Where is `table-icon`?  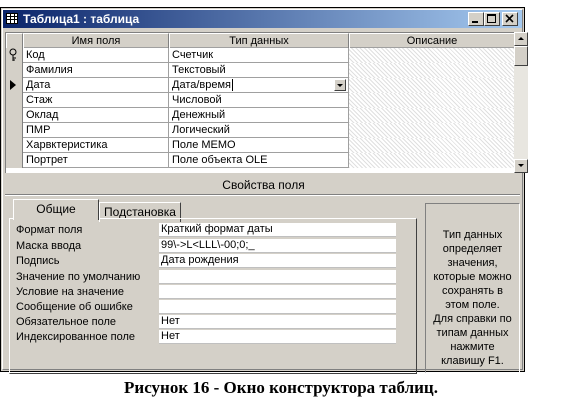
table-icon is located at coordinates (12, 18).